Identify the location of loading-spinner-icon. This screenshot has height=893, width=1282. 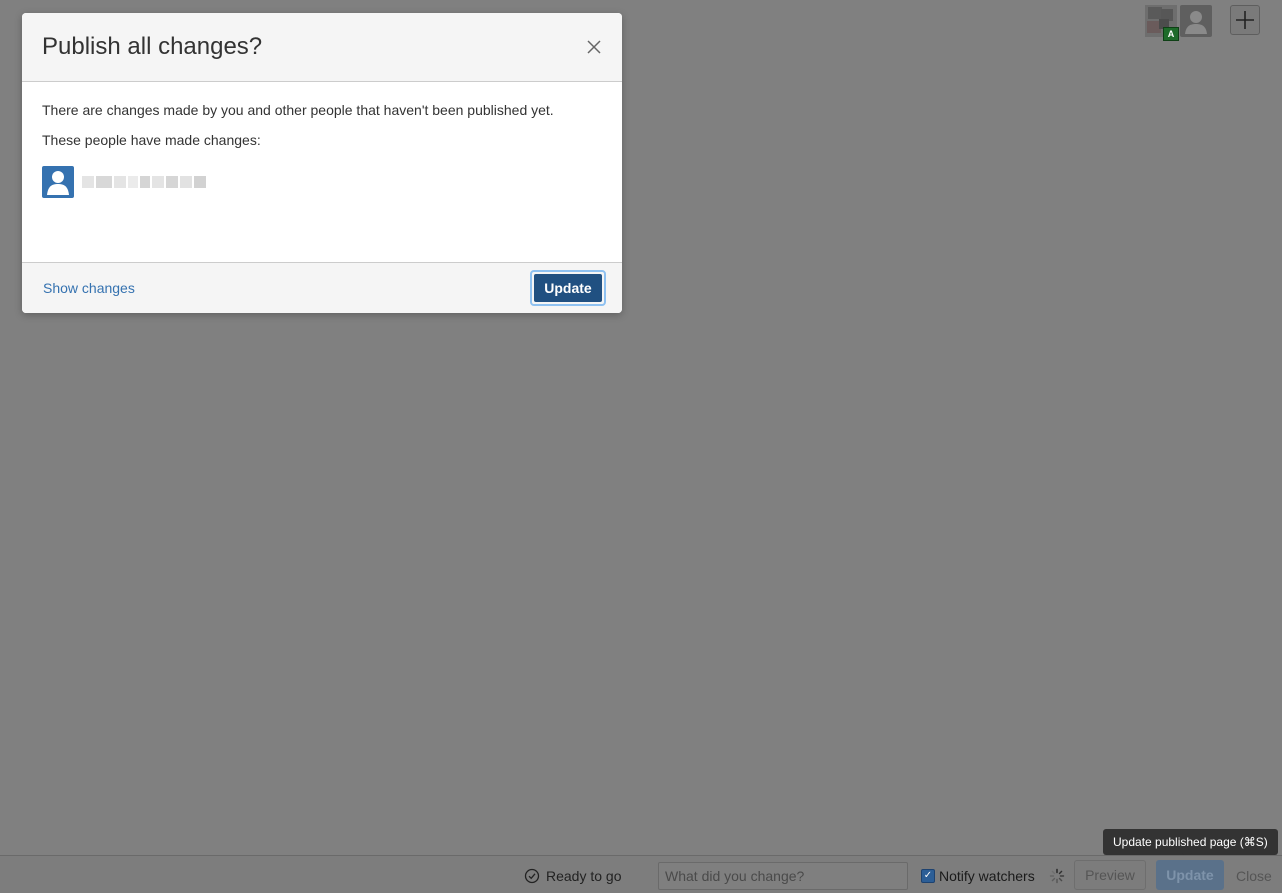
(1057, 876).